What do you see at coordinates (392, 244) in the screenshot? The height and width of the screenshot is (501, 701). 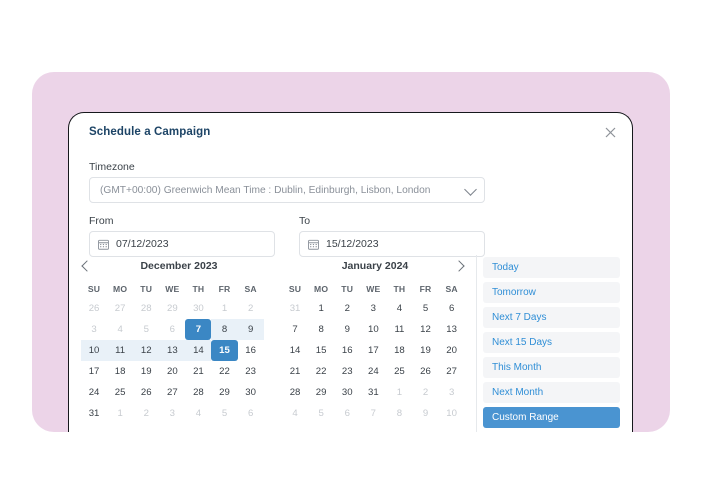 I see `to-date-input: 15/12/2023` at bounding box center [392, 244].